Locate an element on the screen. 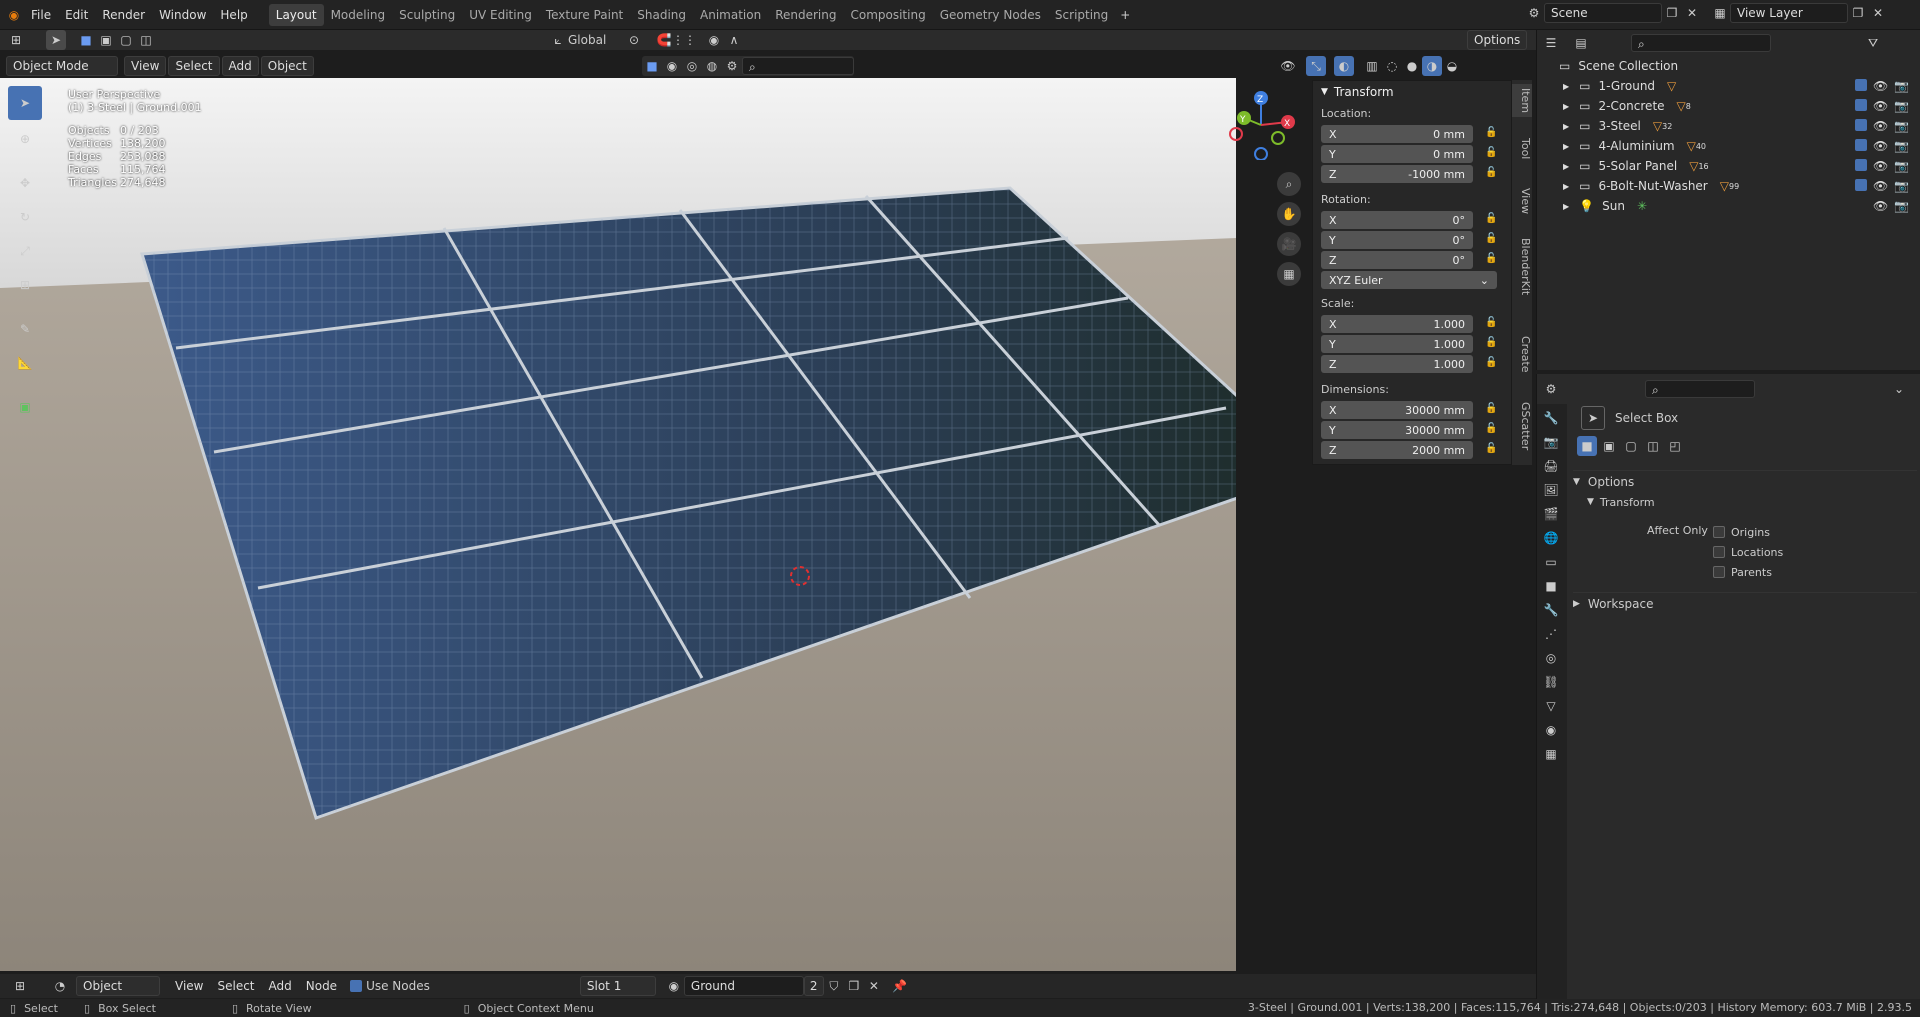  ortho-toggle-icon: ▦ is located at coordinates (1289, 274).